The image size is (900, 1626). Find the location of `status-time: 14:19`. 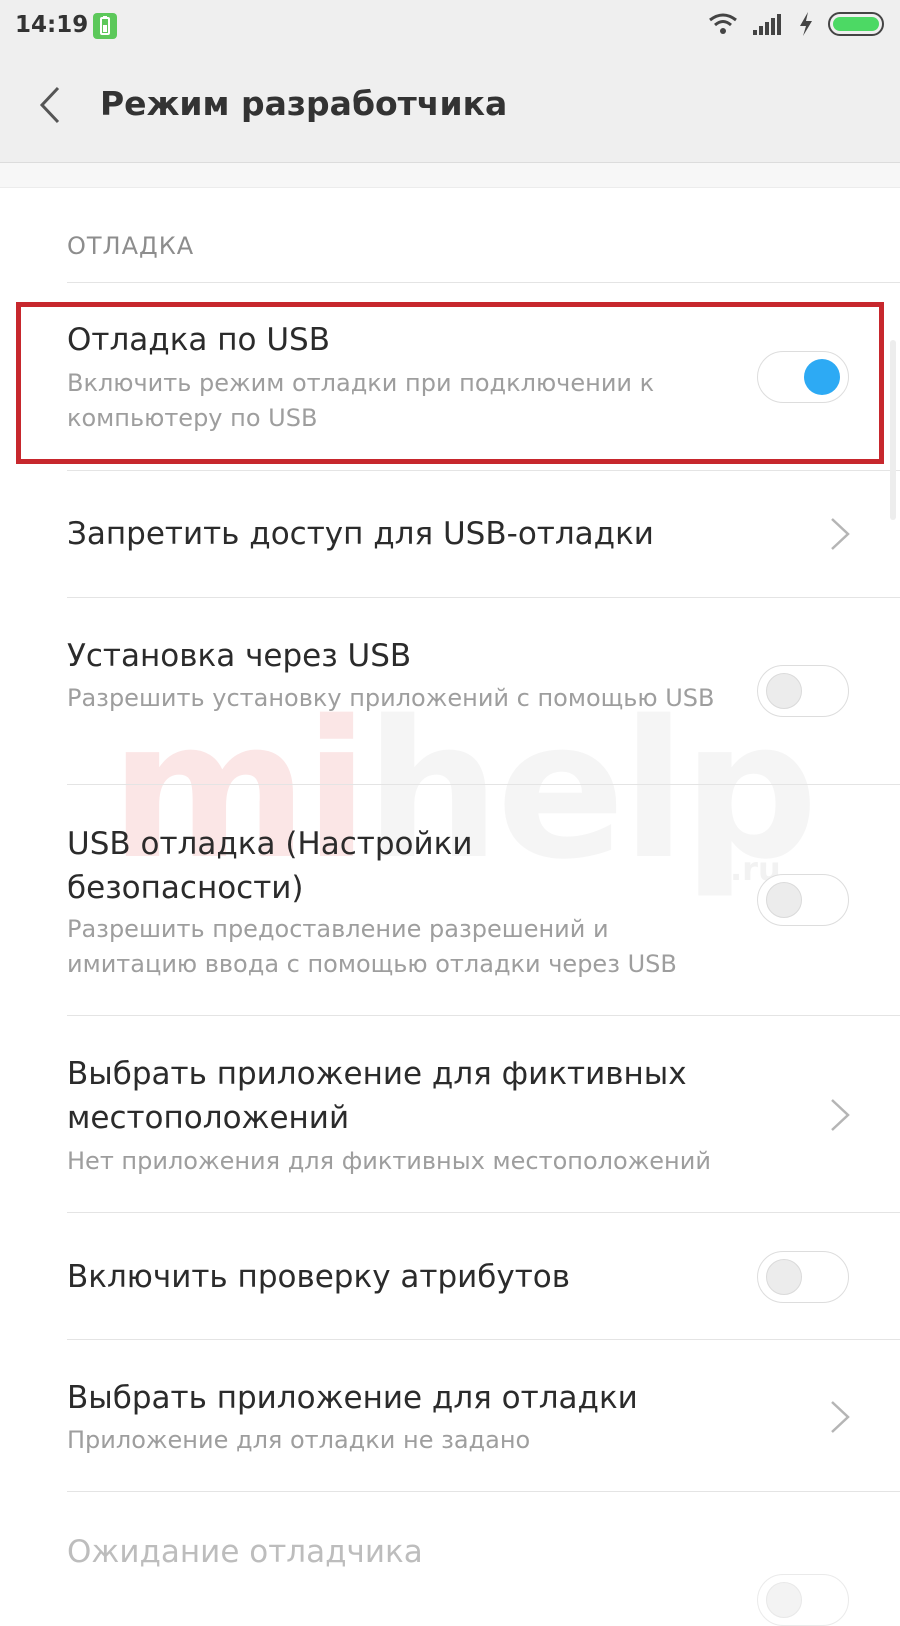

status-time: 14:19 is located at coordinates (52, 25).